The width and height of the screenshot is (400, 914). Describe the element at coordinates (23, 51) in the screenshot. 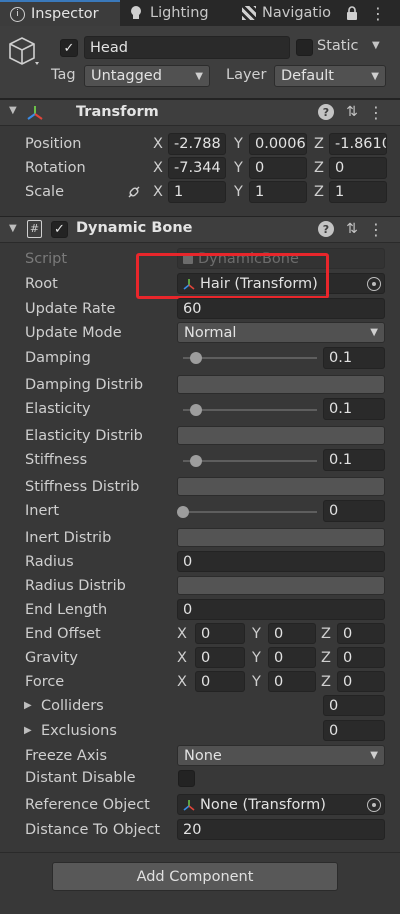

I see `cube-icon` at that location.